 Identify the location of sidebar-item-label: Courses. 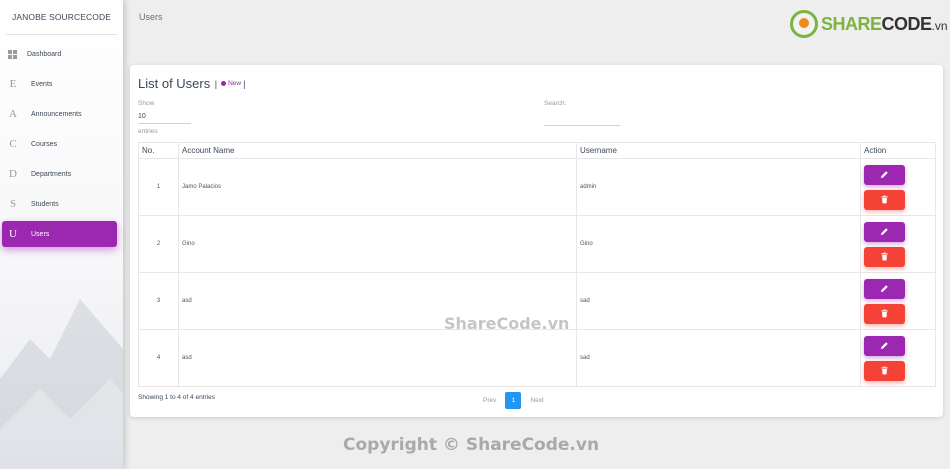
(44, 144).